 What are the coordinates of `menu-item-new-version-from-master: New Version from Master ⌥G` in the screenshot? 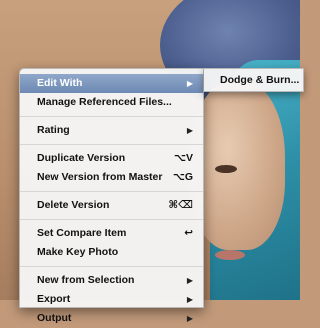 It's located at (111, 177).